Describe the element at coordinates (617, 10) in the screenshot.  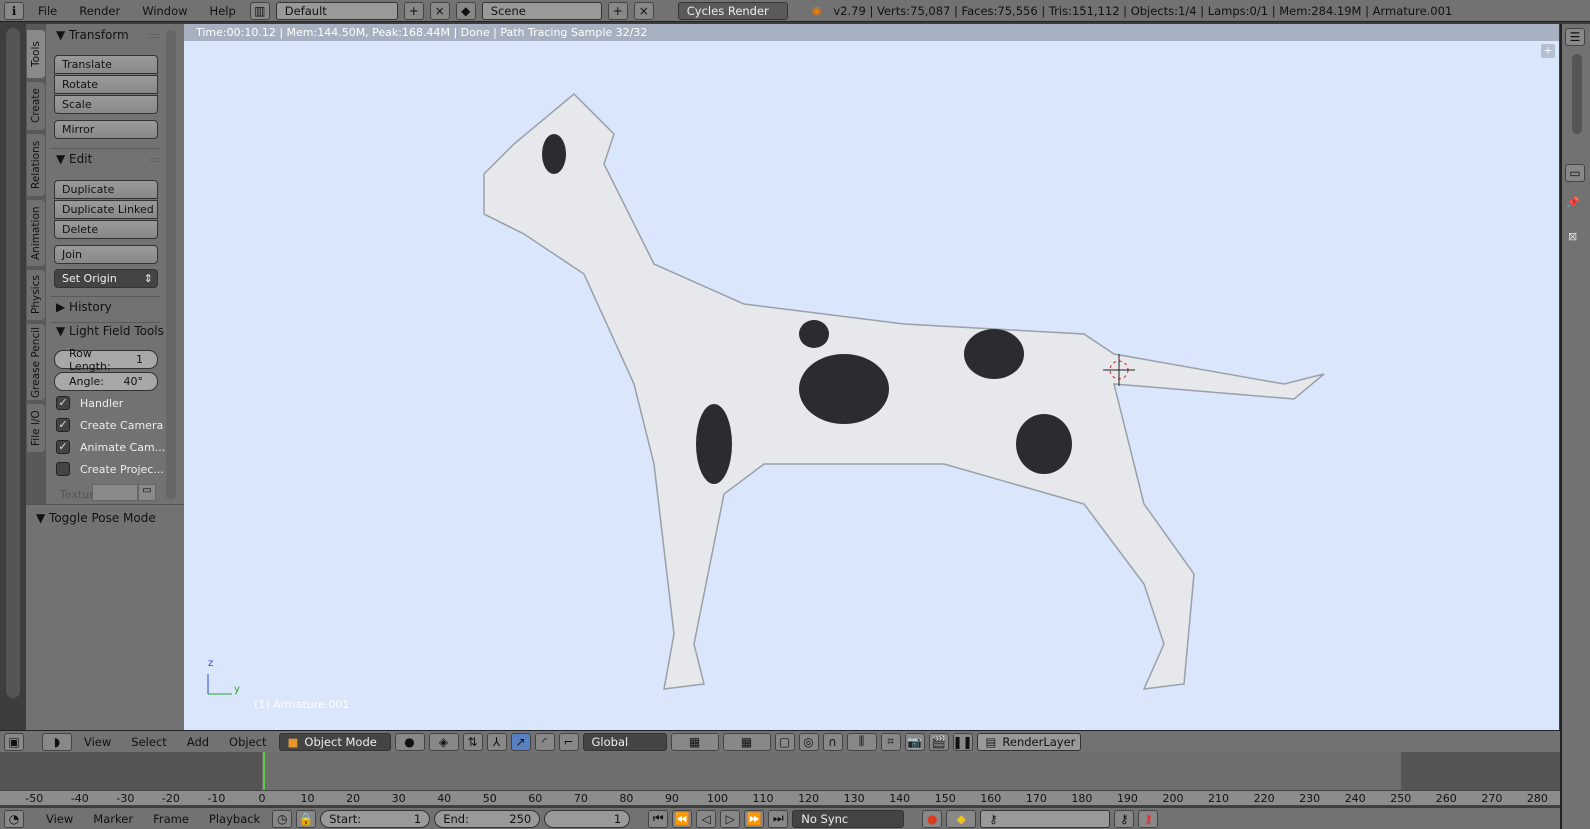
I see `add-scene-icon: +` at that location.